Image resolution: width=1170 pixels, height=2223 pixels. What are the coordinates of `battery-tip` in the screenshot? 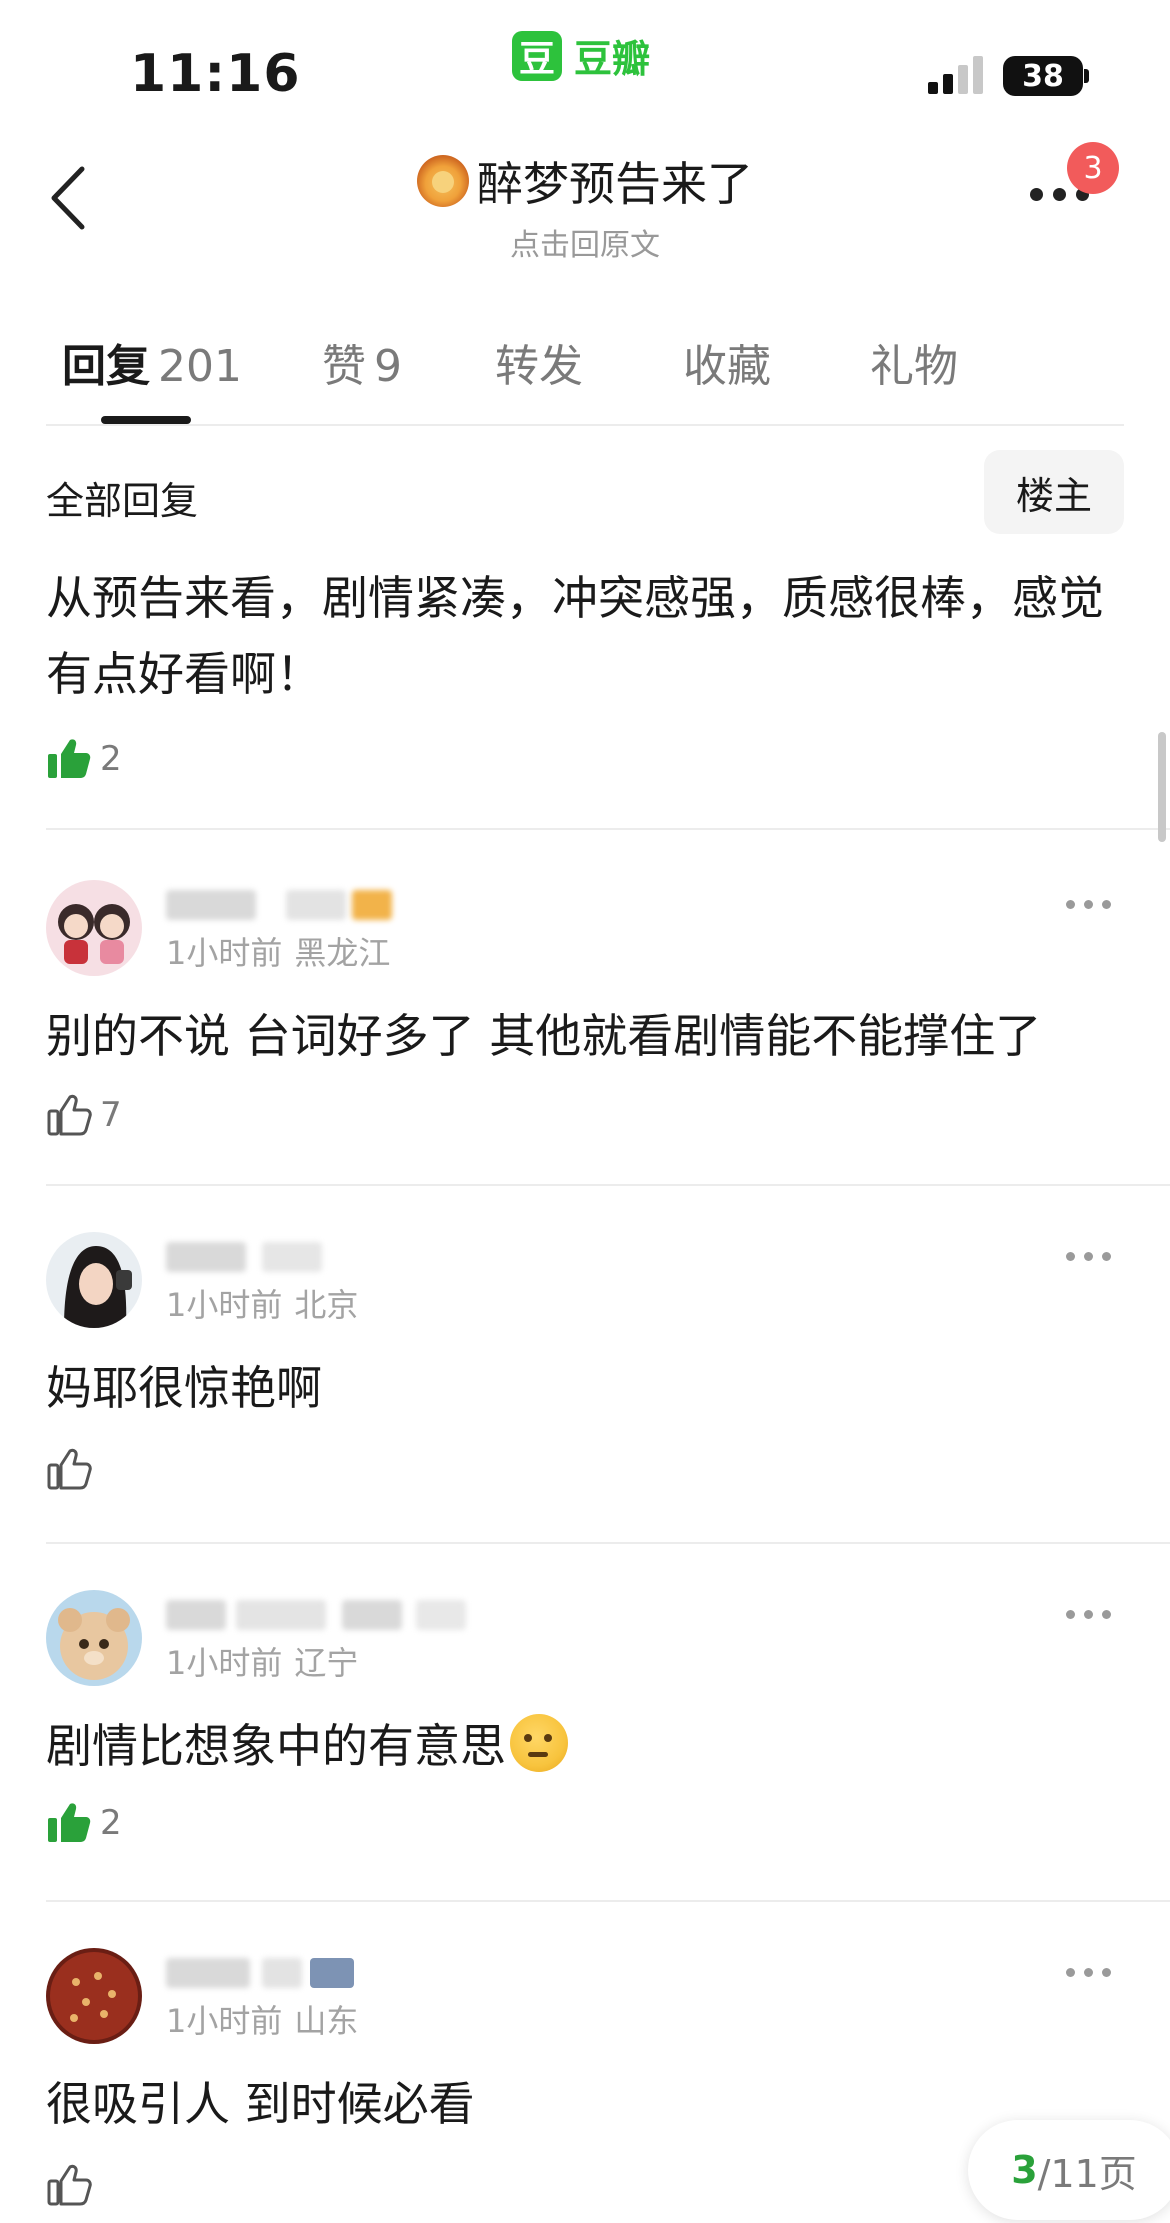 It's located at (1086, 76).